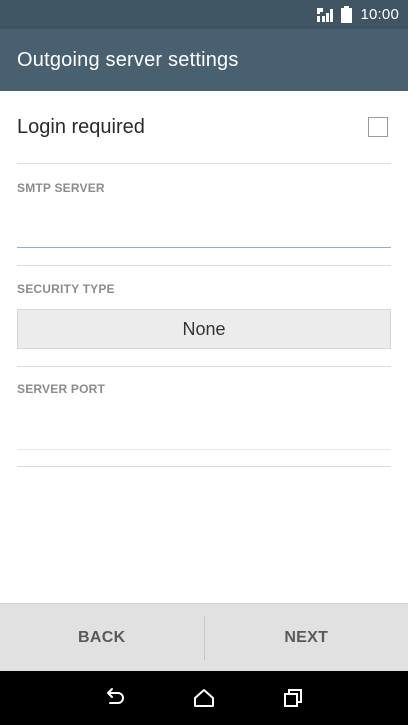 This screenshot has width=408, height=725. What do you see at coordinates (66, 289) in the screenshot?
I see `security-type-label: SECURITY TYPE` at bounding box center [66, 289].